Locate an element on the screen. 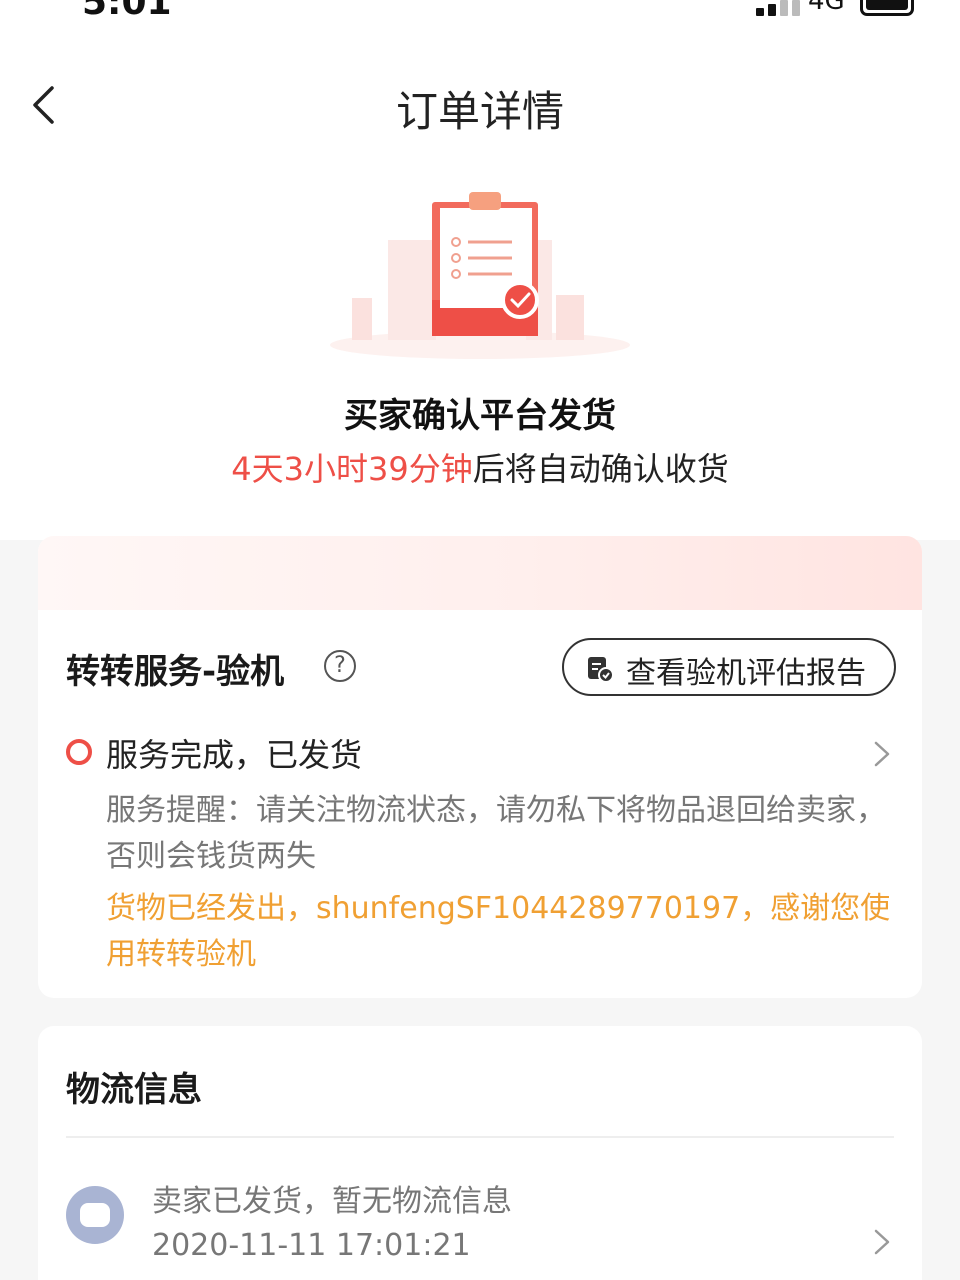 Image resolution: width=960 pixels, height=1280 pixels. order-status-illustration is located at coordinates (480, 270).